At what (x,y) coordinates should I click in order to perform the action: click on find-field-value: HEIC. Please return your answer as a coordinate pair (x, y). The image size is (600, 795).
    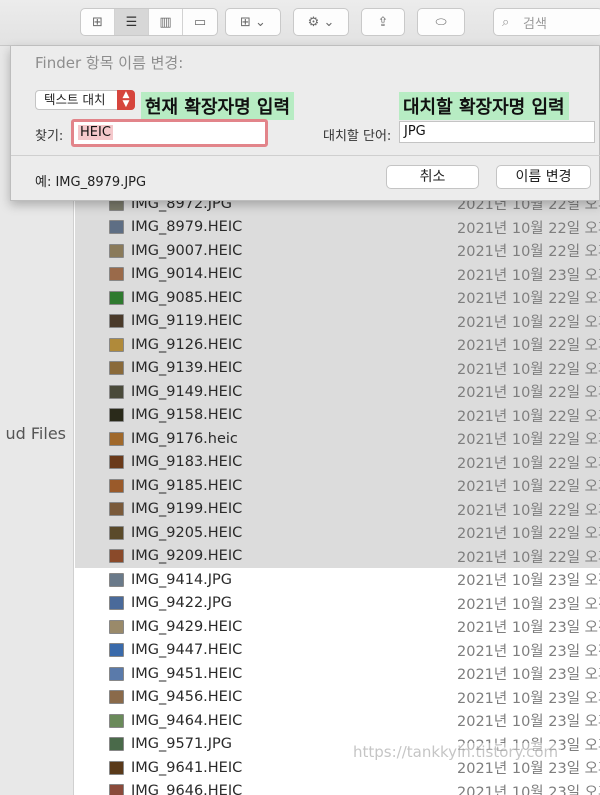
    Looking at the image, I should click on (95, 132).